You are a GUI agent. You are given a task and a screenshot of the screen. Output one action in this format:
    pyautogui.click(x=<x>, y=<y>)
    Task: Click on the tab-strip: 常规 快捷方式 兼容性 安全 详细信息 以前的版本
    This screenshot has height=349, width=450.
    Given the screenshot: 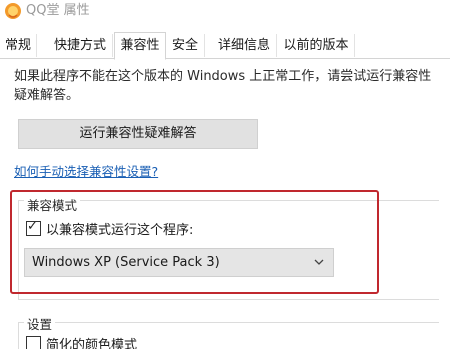 What is the action you would take?
    pyautogui.click(x=225, y=46)
    